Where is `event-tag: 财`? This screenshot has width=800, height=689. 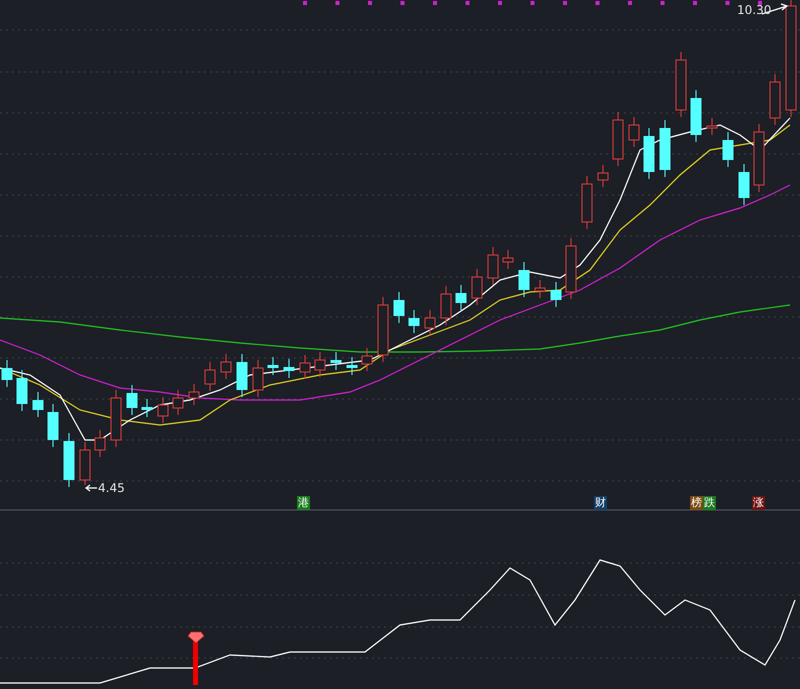
event-tag: 财 is located at coordinates (600, 503).